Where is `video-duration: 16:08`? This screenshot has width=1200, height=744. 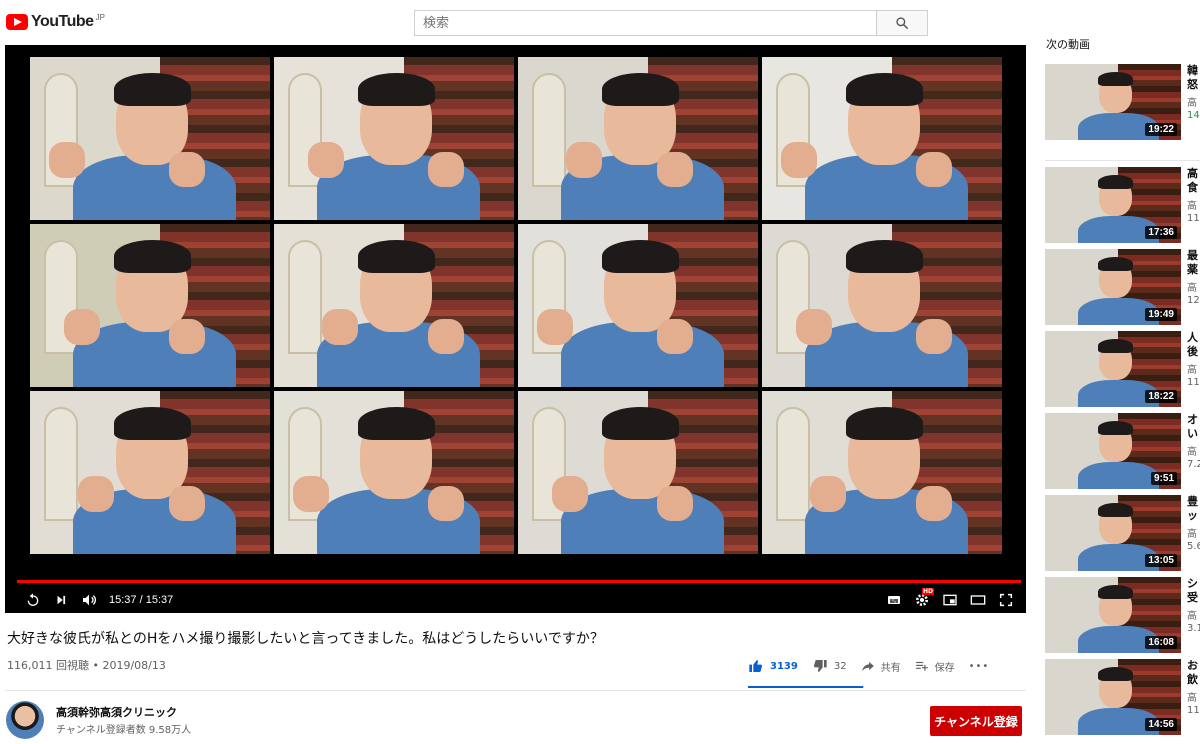
video-duration: 16:08 is located at coordinates (1161, 642).